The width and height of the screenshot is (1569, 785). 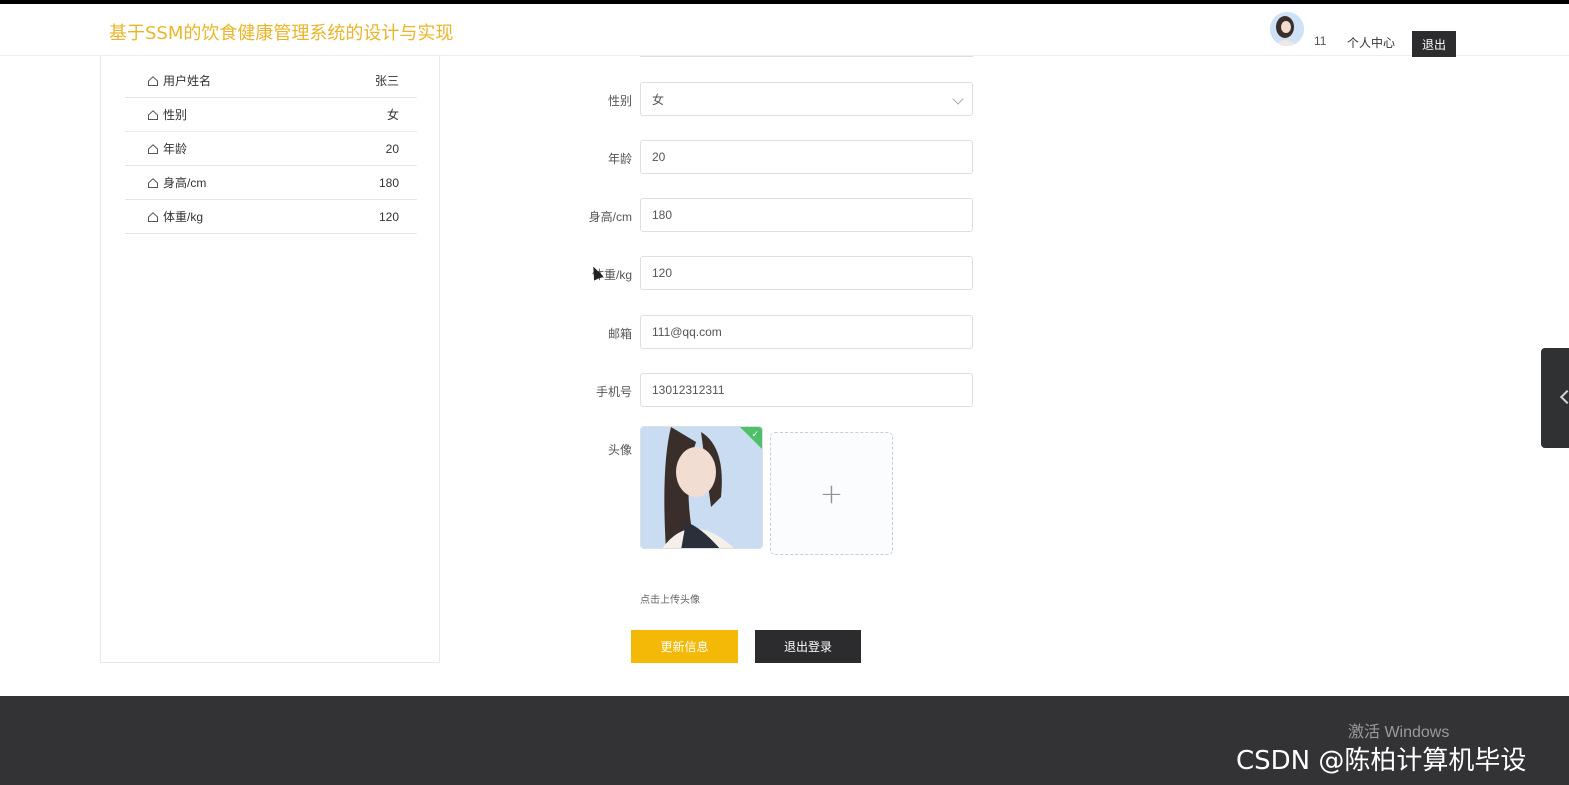 What do you see at coordinates (613, 392) in the screenshot?
I see `phone-label: 手机号` at bounding box center [613, 392].